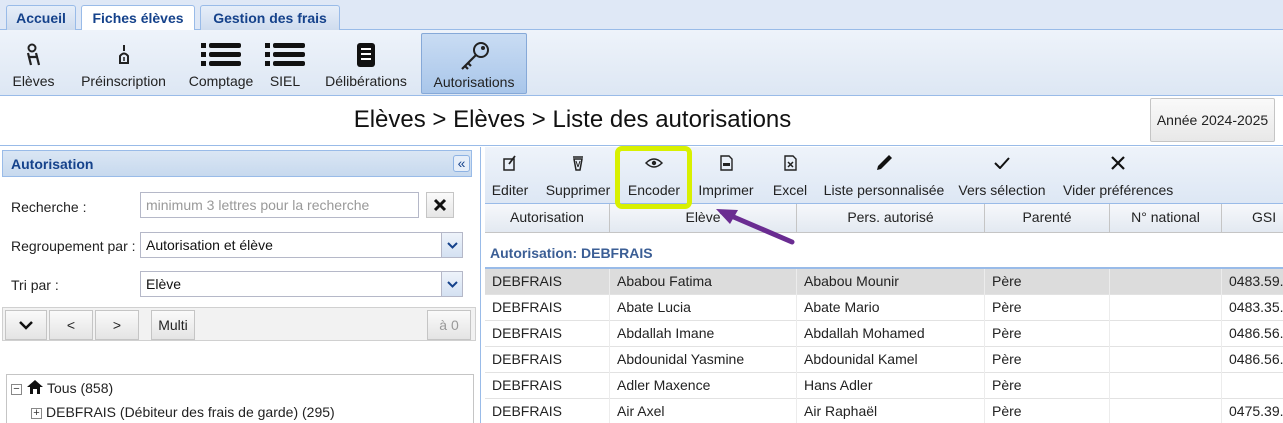 Image resolution: width=1283 pixels, height=423 pixels. What do you see at coordinates (71, 325) in the screenshot?
I see `prev-button: <` at bounding box center [71, 325].